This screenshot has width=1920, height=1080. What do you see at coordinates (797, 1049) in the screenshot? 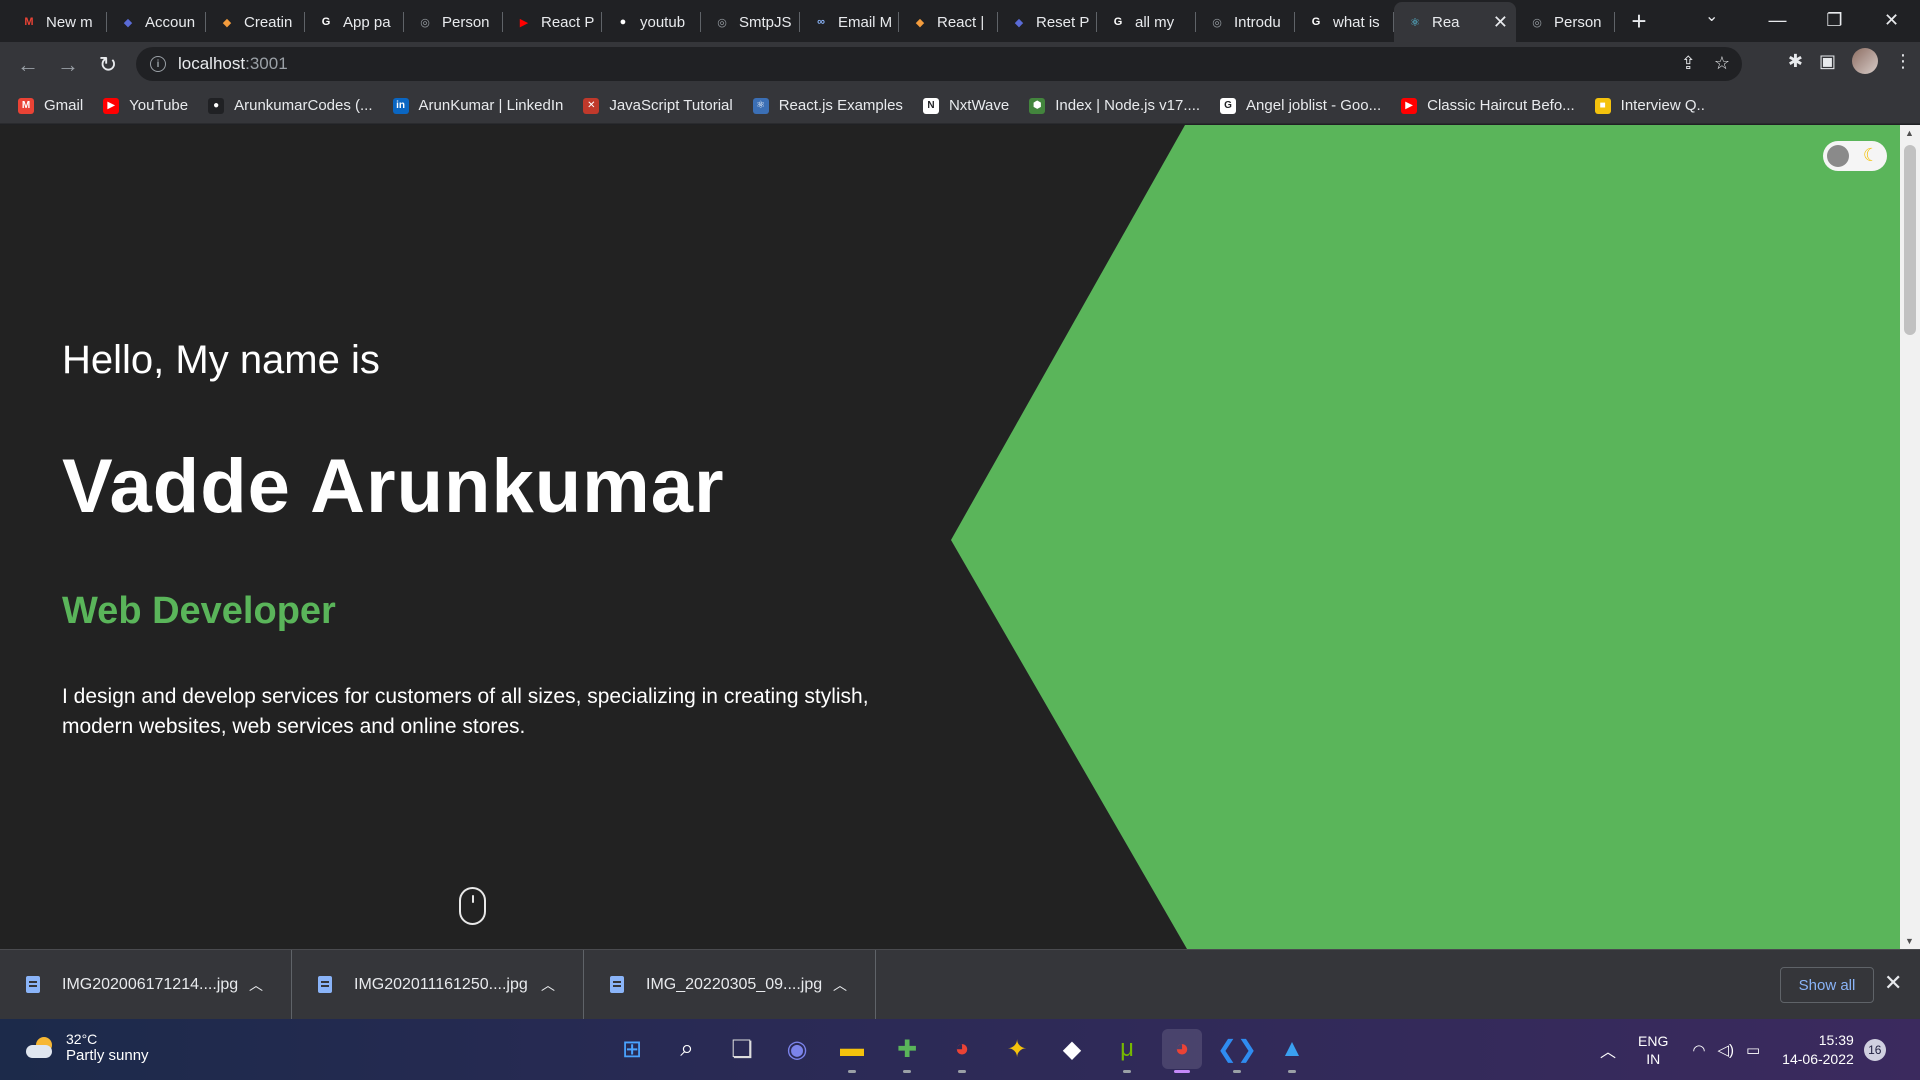
I see `teams-chat-icon: ◉` at bounding box center [797, 1049].